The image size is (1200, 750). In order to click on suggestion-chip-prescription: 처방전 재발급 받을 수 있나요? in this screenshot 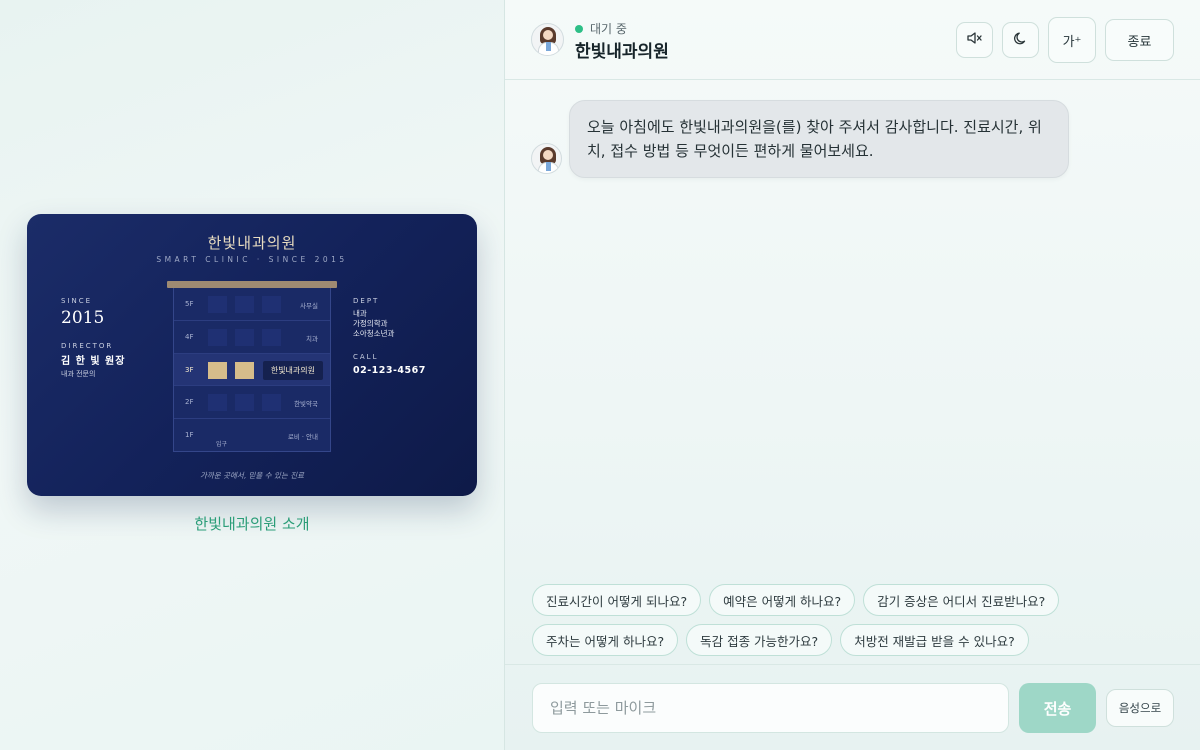, I will do `click(934, 640)`.